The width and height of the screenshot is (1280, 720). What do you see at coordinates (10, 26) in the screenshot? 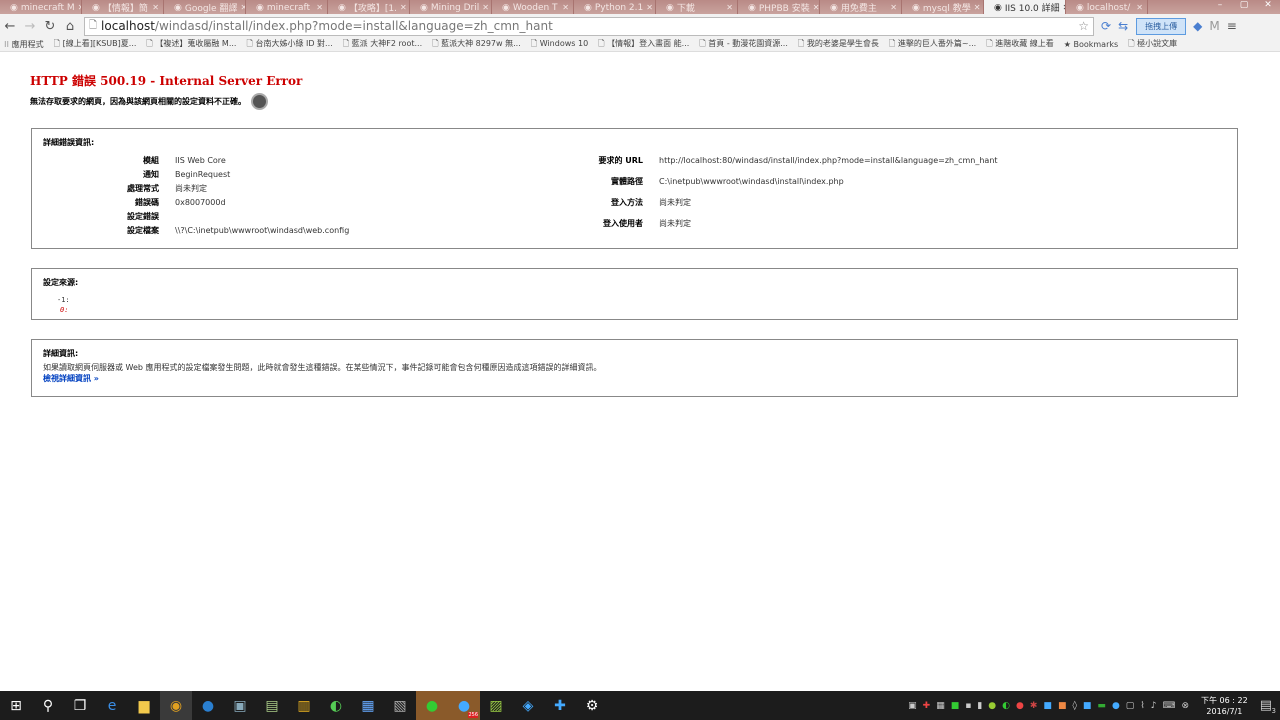
I see `back-button: ←` at bounding box center [10, 26].